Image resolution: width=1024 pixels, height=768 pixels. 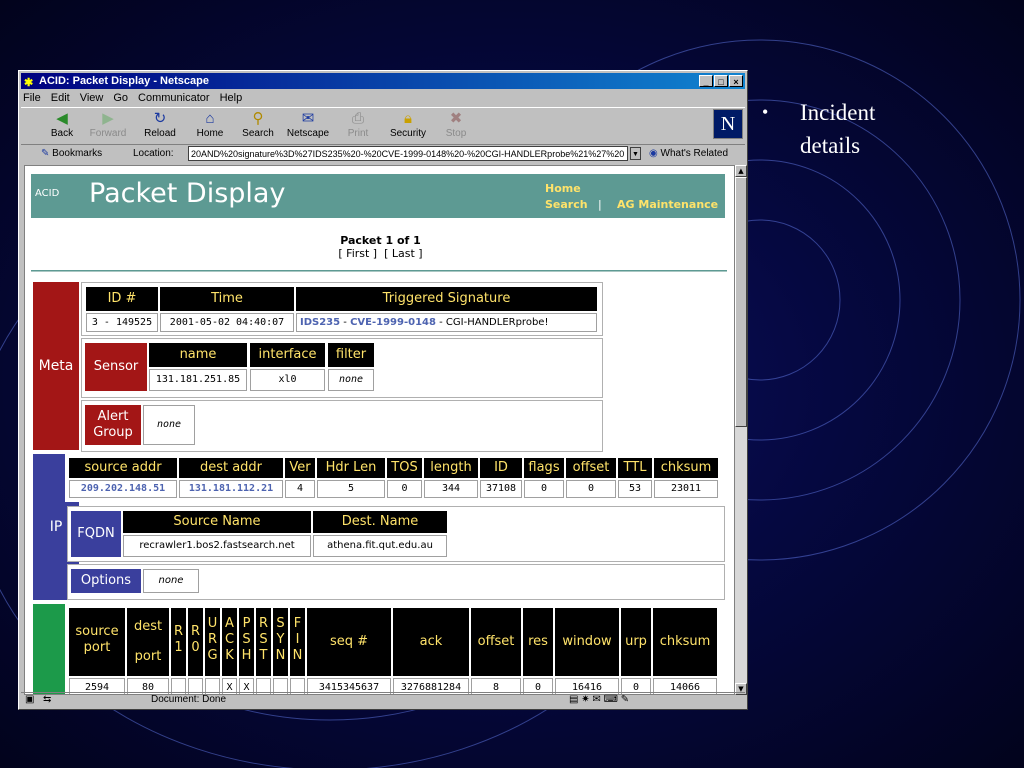 I want to click on cve-link: CVE-1999-0148, so click(x=393, y=322).